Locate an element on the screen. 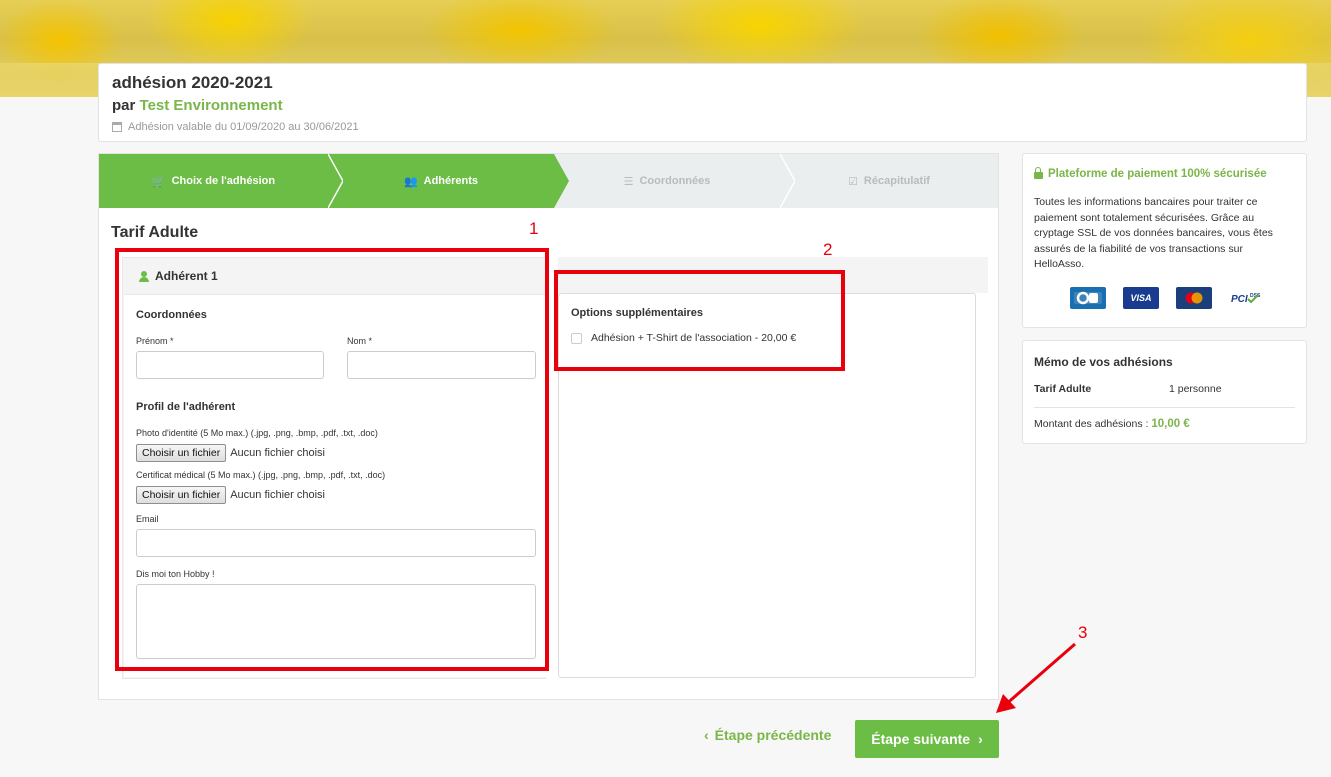 The image size is (1331, 777). cart-icon: 🛒 is located at coordinates (158, 181).